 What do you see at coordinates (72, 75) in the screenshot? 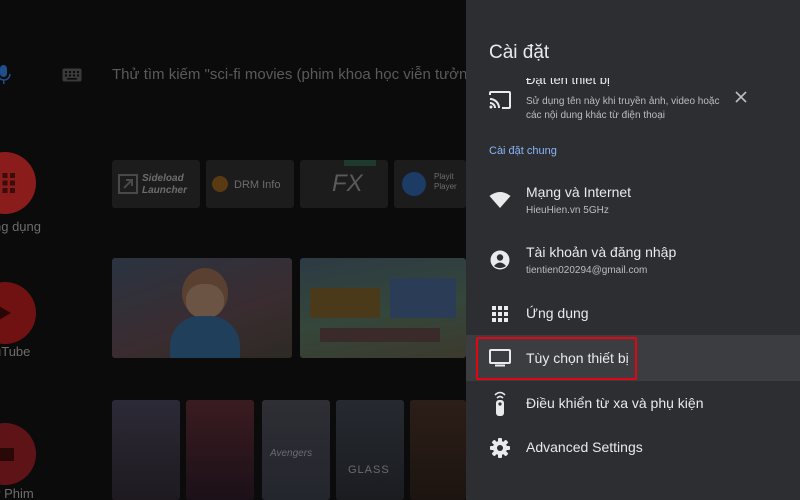
I see `keyboard-icon` at bounding box center [72, 75].